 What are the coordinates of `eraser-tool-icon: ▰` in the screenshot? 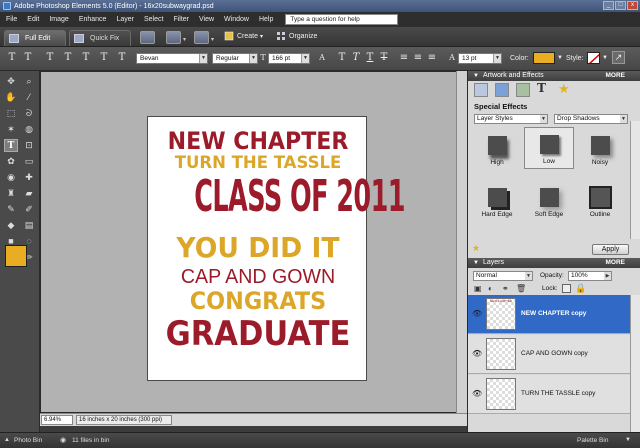 It's located at (29, 193).